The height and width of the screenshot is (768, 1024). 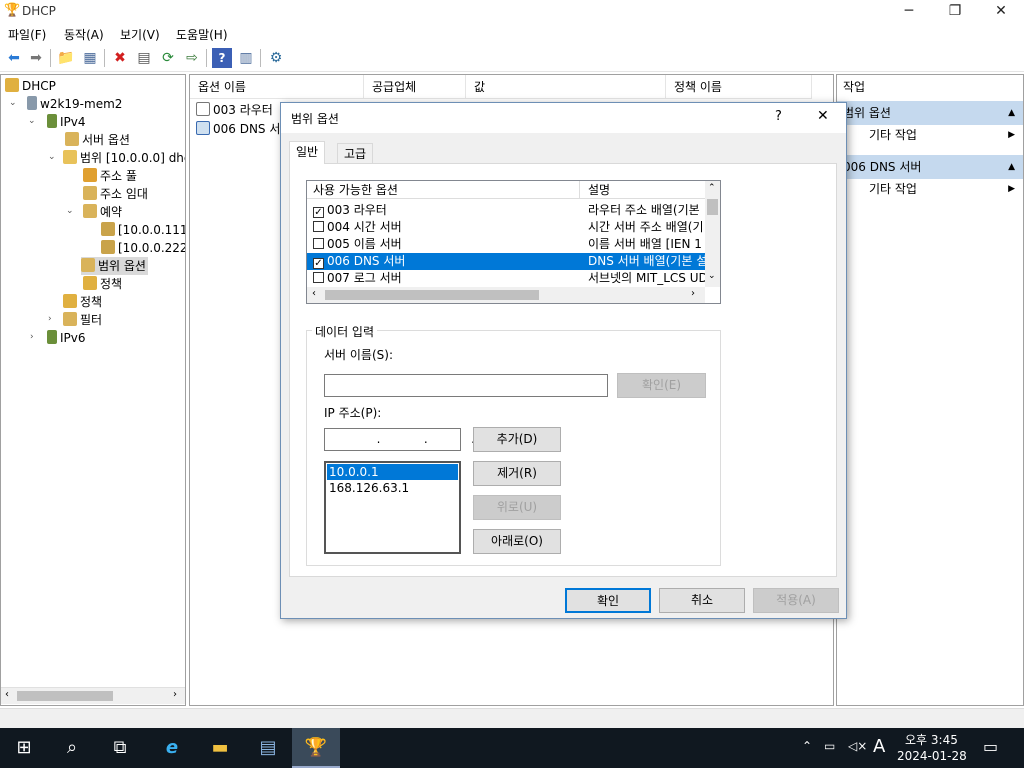 What do you see at coordinates (124, 158) in the screenshot?
I see `tree-item-scope: 범위 [10.0.0.0] dhc` at bounding box center [124, 158].